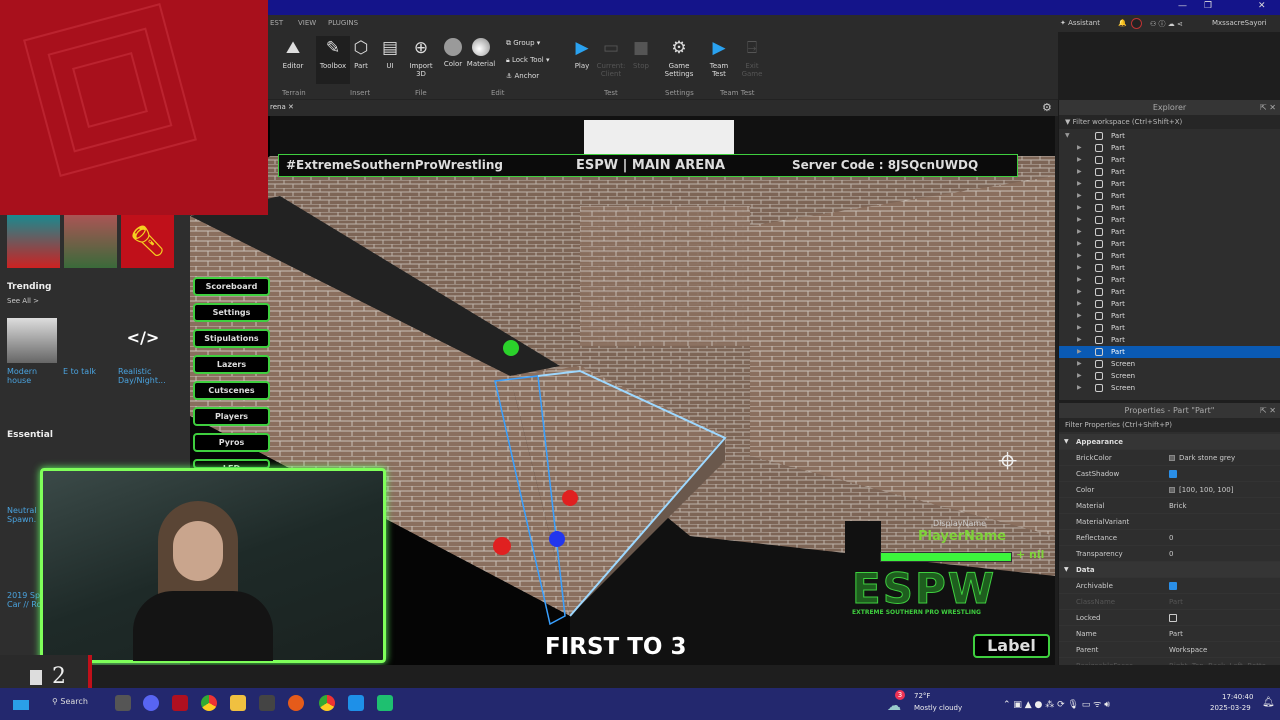 This screenshot has width=1280, height=720. Describe the element at coordinates (23, 301) in the screenshot. I see `see-all-link: See All >` at that location.